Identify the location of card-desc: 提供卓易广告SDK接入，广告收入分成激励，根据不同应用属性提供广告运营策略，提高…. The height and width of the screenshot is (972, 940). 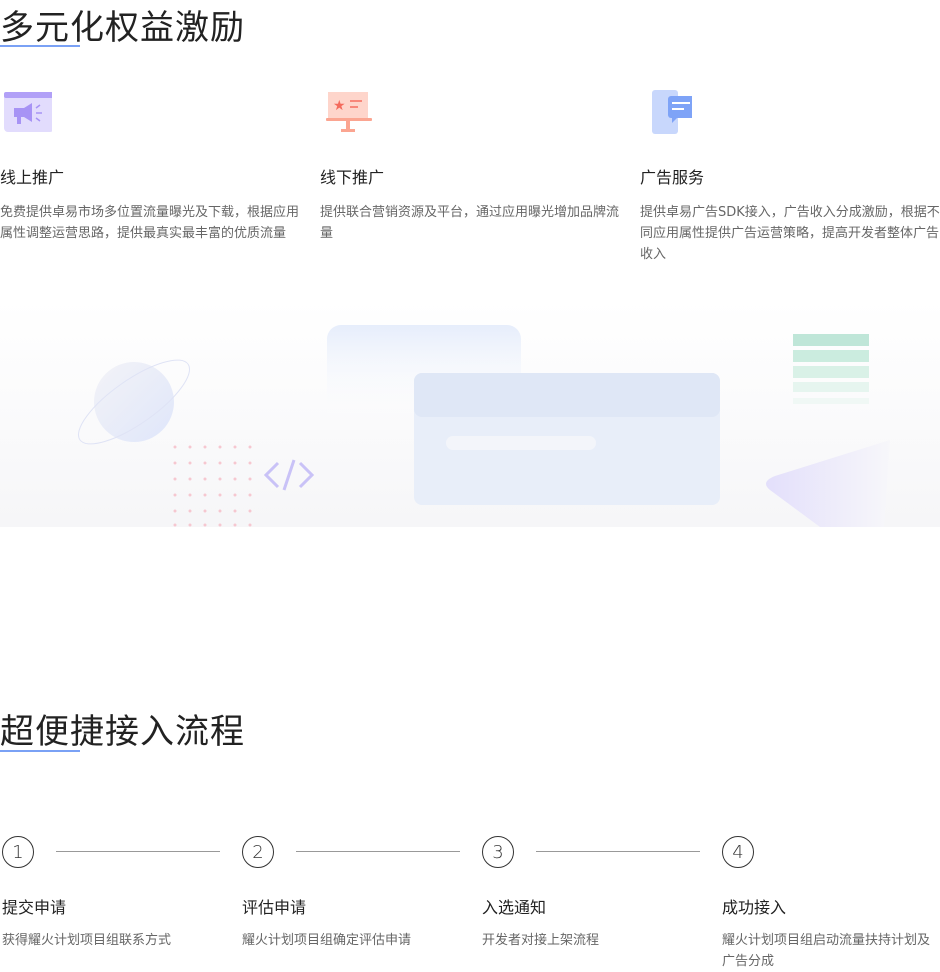
(790, 233).